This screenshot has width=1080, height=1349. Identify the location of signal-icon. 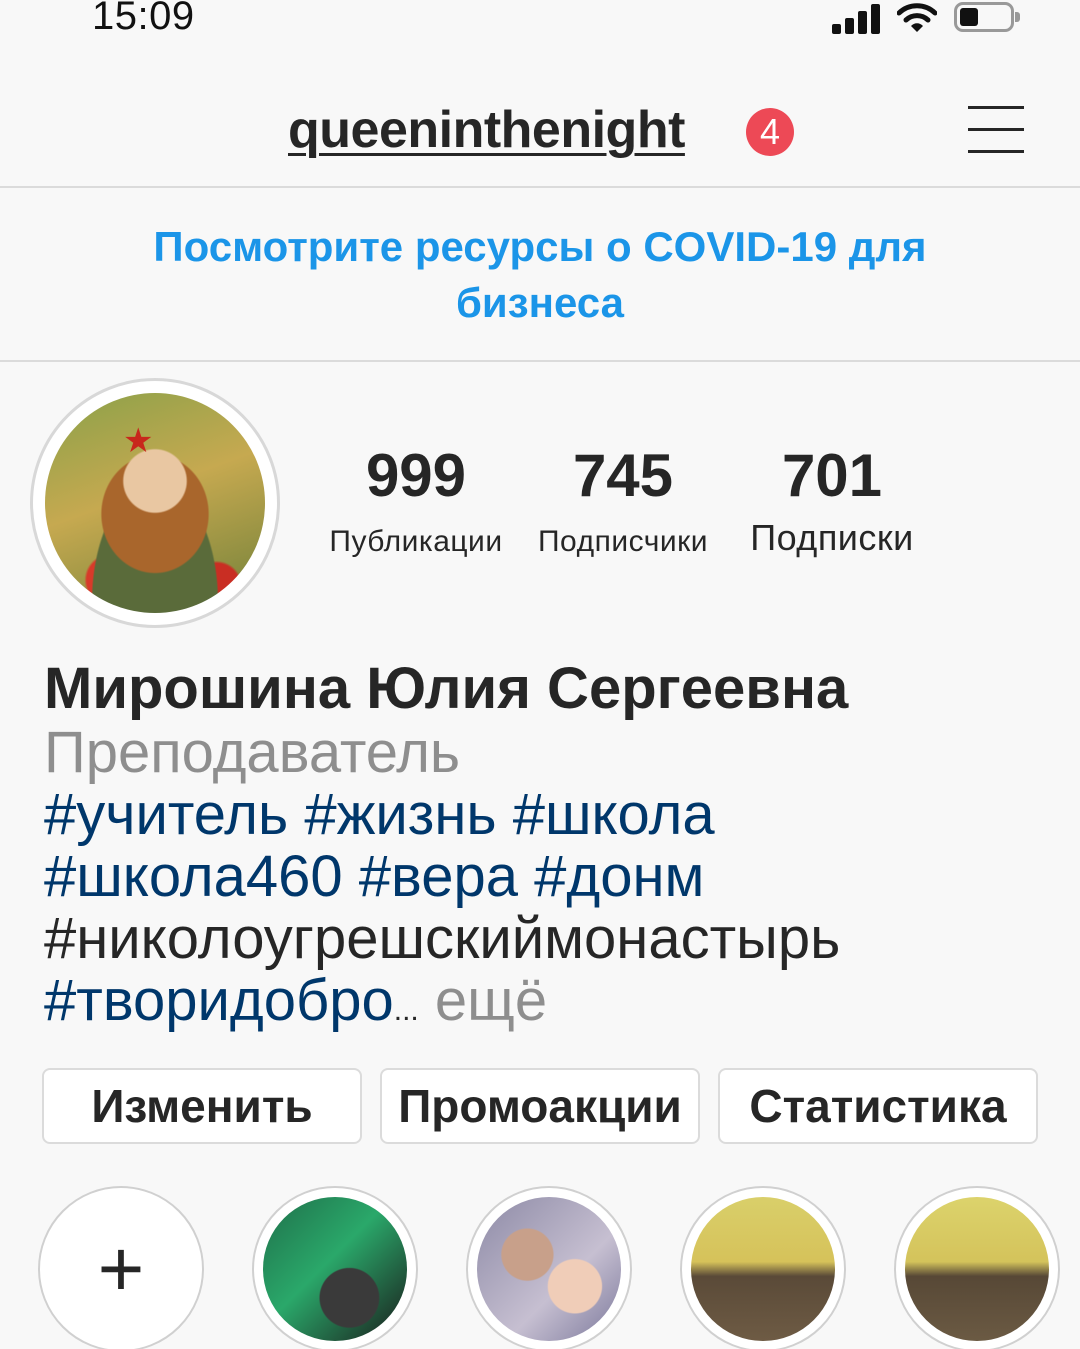
(858, 19).